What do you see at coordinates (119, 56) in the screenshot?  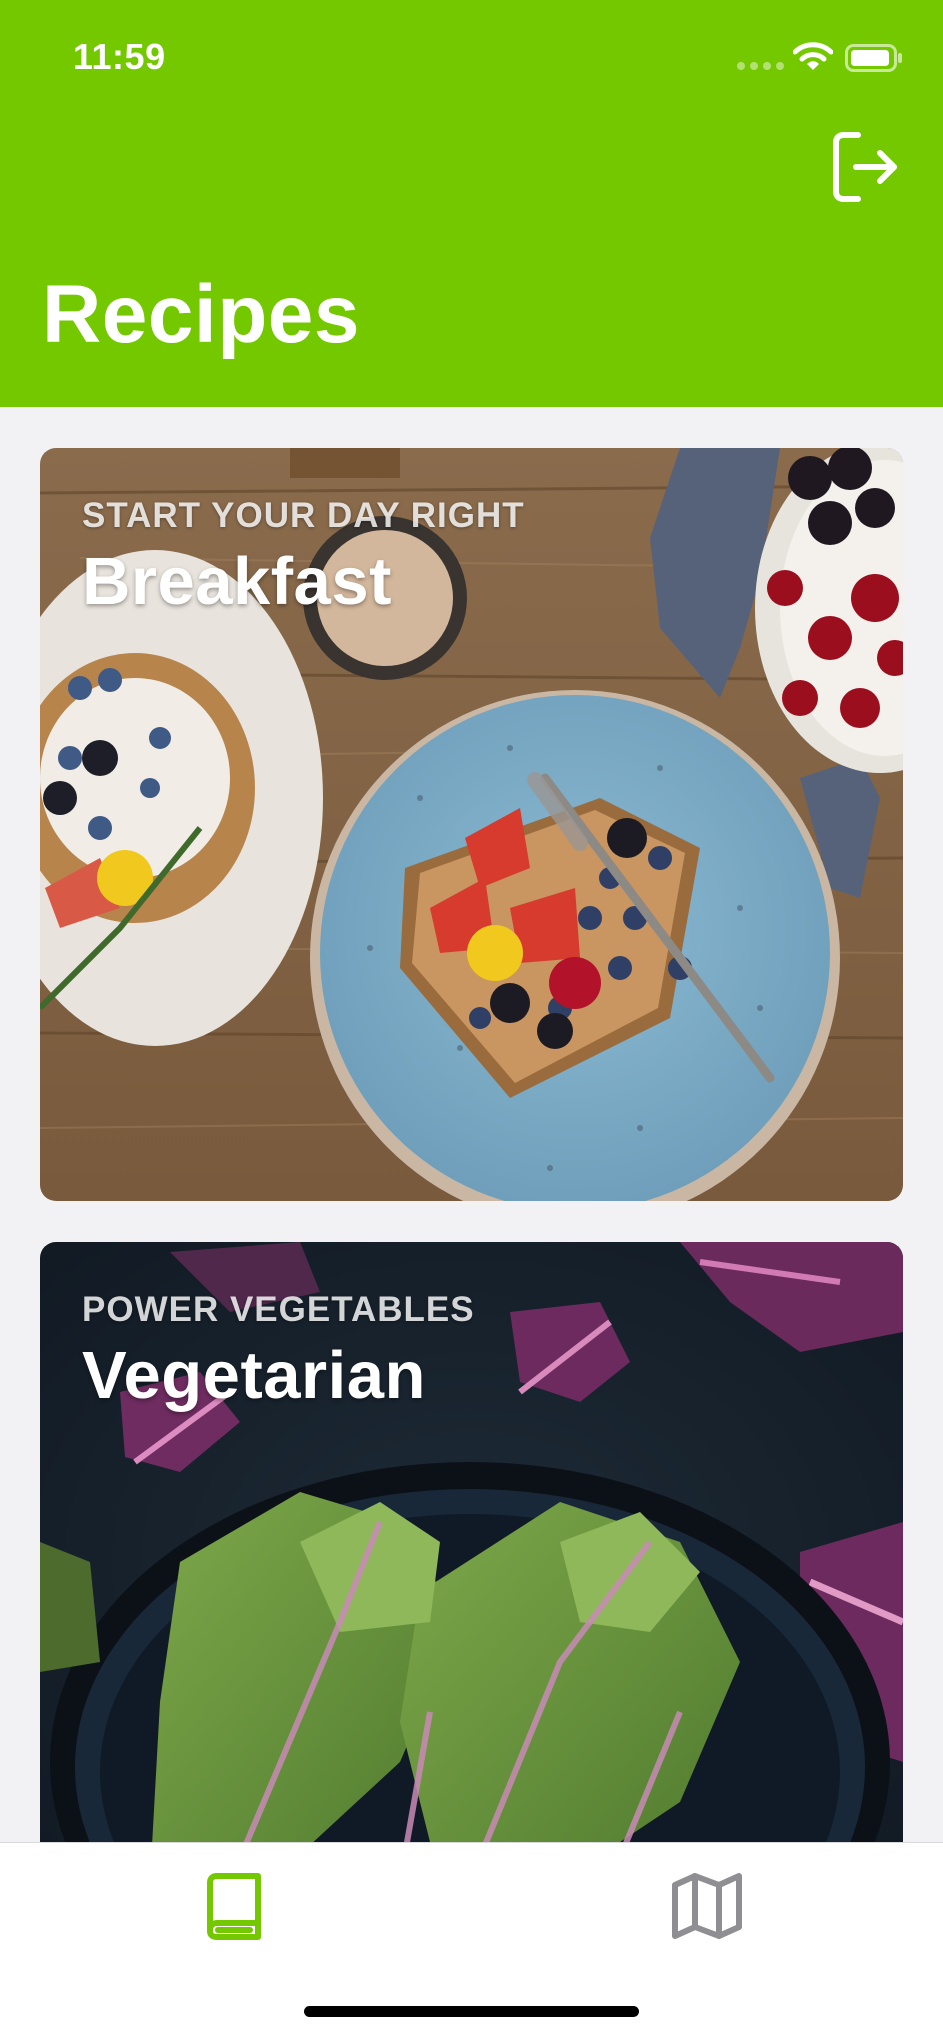 I see `status-time: 11:59` at bounding box center [119, 56].